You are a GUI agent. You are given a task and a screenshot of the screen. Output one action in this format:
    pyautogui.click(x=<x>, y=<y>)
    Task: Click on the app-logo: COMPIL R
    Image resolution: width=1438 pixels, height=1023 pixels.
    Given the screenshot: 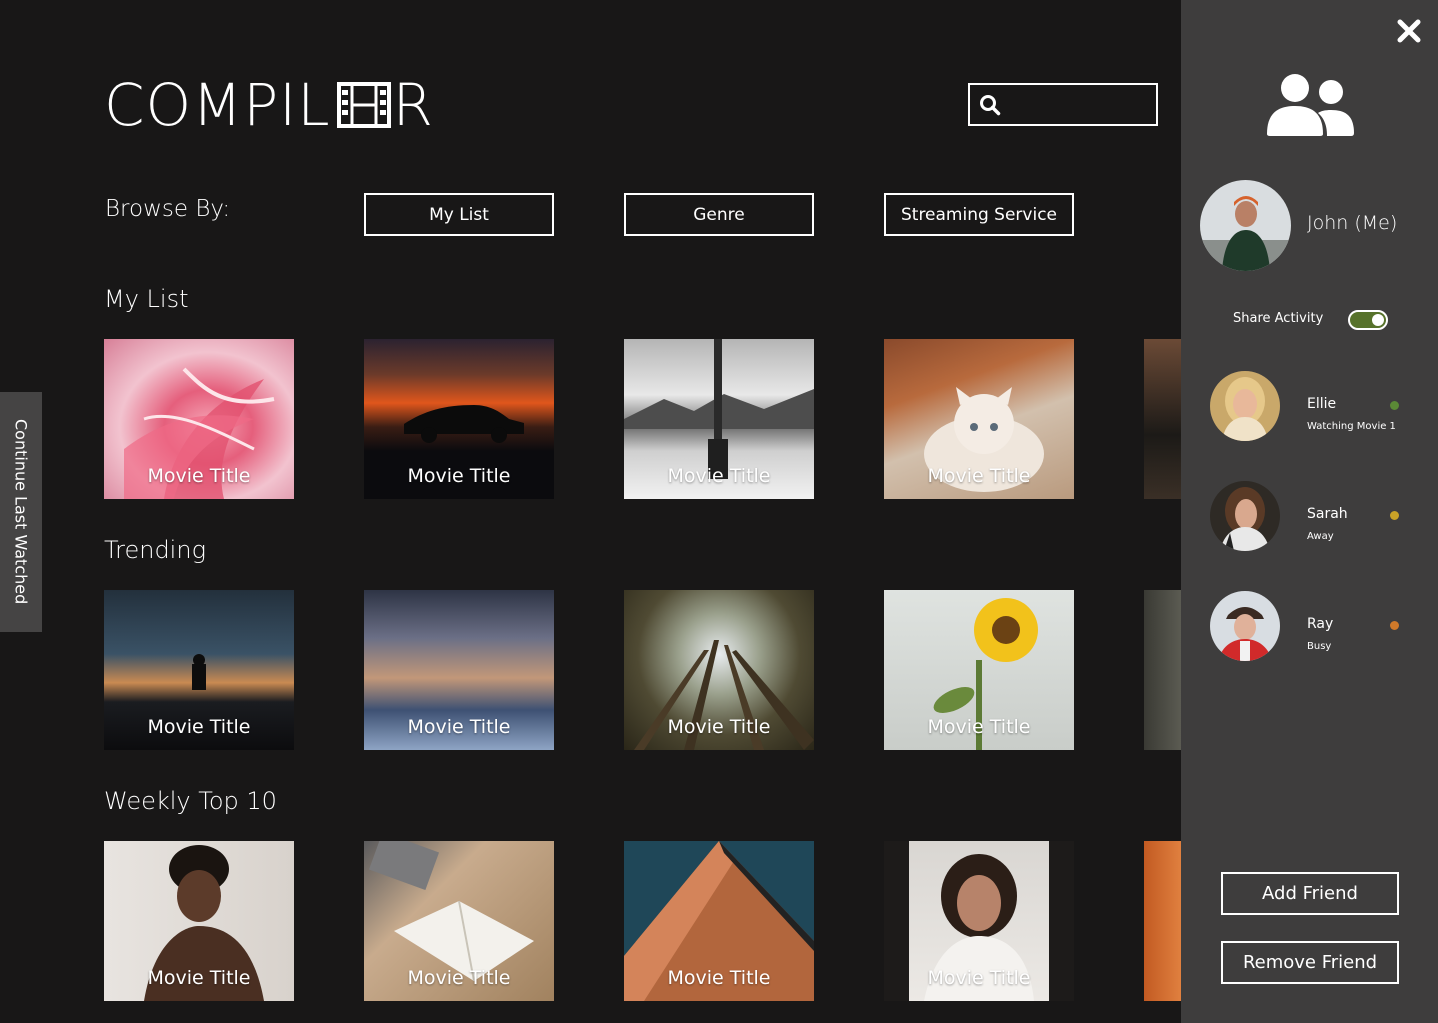 What is the action you would take?
    pyautogui.click(x=269, y=105)
    